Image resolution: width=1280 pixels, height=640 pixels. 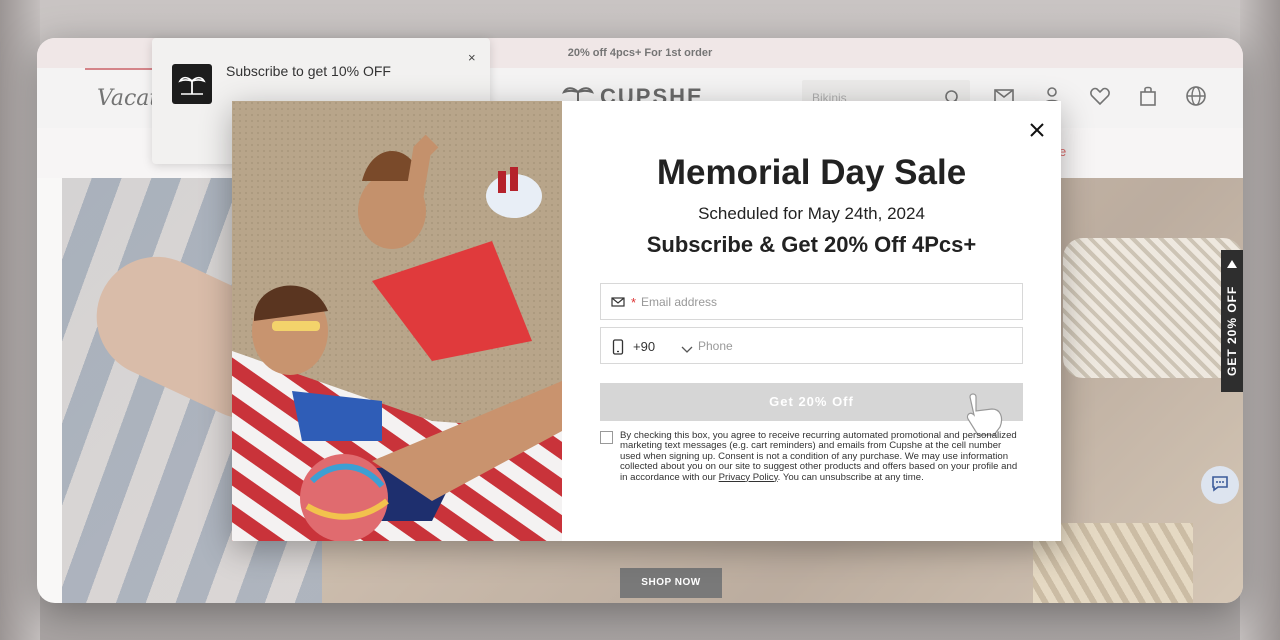 I want to click on phone-device-icon, so click(x=618, y=349).